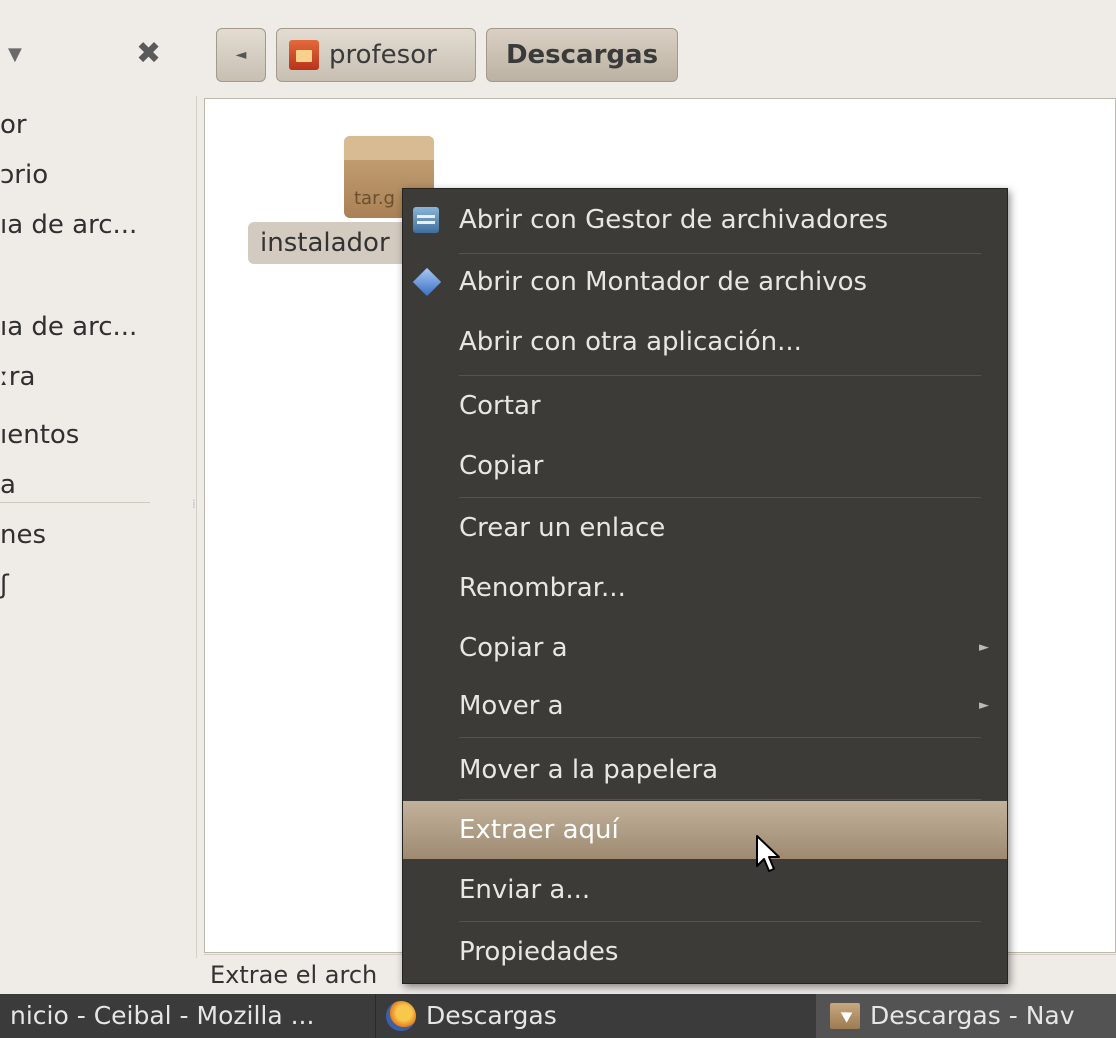 The width and height of the screenshot is (1116, 1038). I want to click on menu-item-open-archive-manager: Abrir con Gestor de archivadores, so click(705, 220).